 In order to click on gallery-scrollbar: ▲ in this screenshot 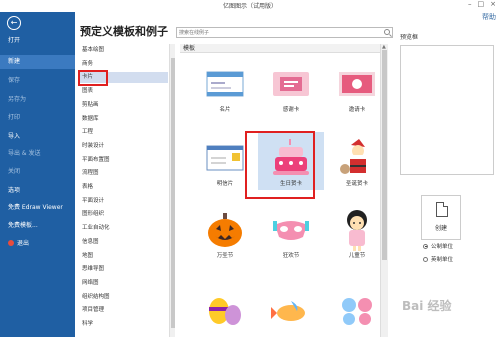, I will do `click(384, 190)`.